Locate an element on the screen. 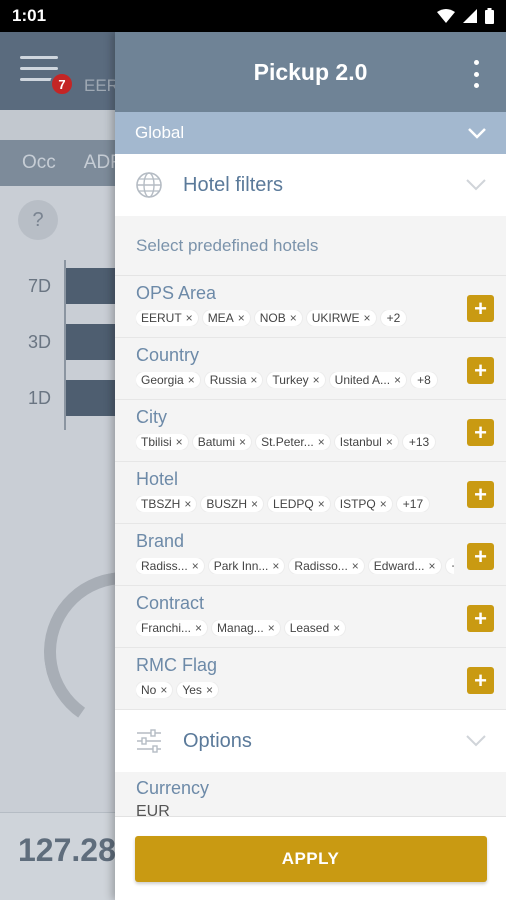  filter-chip: Leased × is located at coordinates (315, 628).